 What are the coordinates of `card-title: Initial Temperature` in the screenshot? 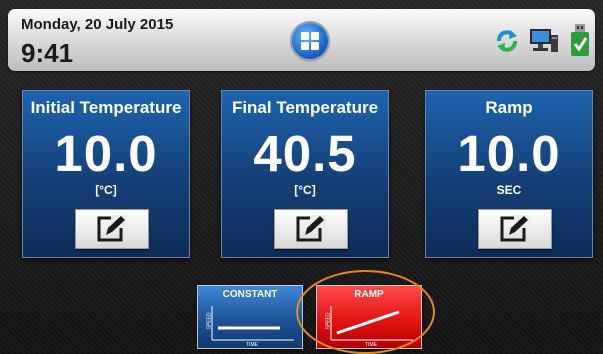 It's located at (106, 107).